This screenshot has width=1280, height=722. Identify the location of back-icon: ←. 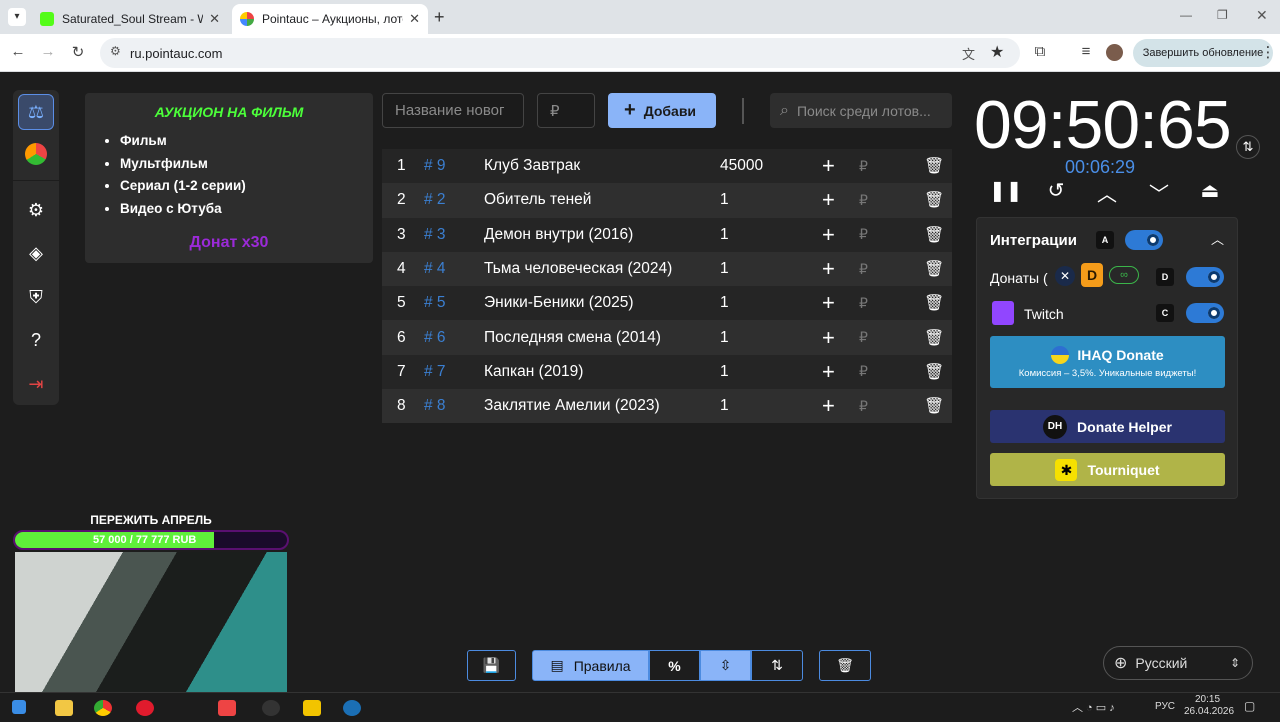
(18, 51).